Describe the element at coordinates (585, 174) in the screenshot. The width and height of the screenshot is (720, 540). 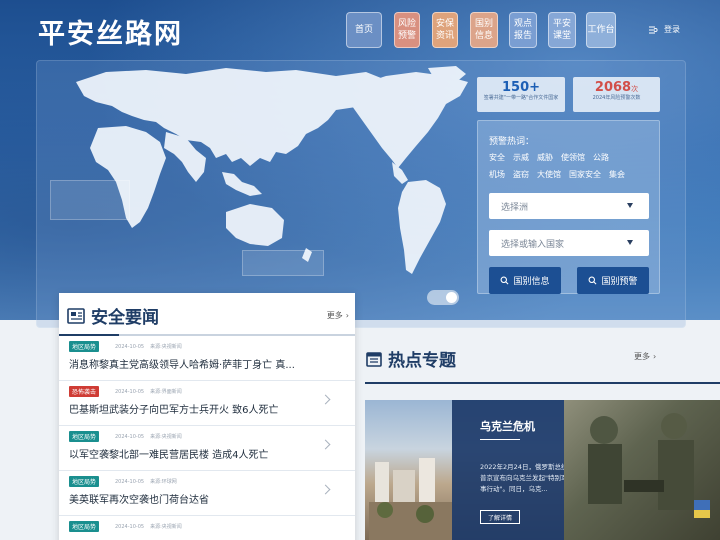
I see `hot-word: 国家安全` at that location.